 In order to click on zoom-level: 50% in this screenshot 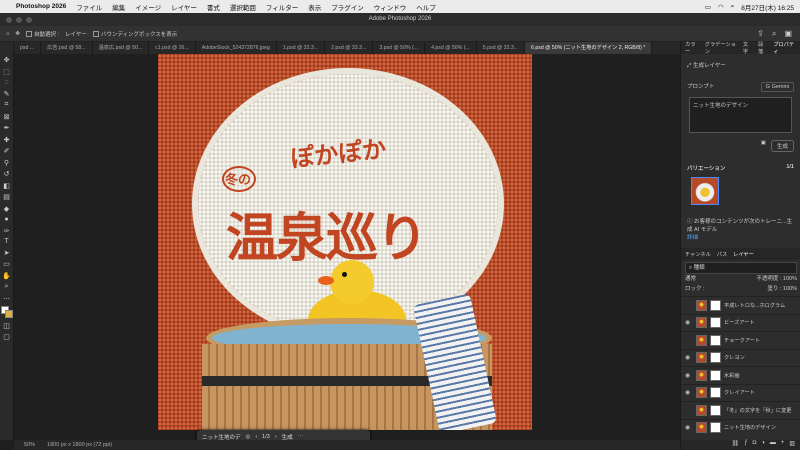, I will do `click(29, 445)`.